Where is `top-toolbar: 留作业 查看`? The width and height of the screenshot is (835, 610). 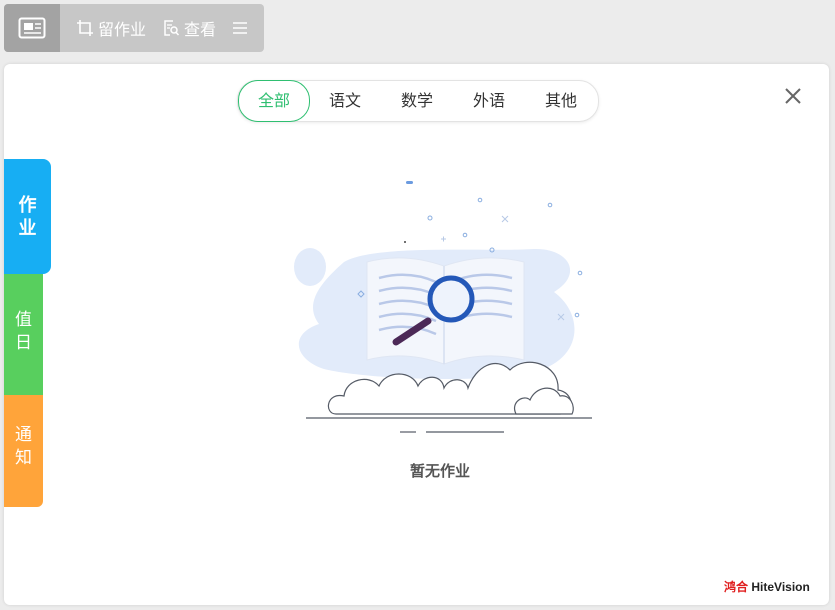
top-toolbar: 留作业 查看 is located at coordinates (134, 28).